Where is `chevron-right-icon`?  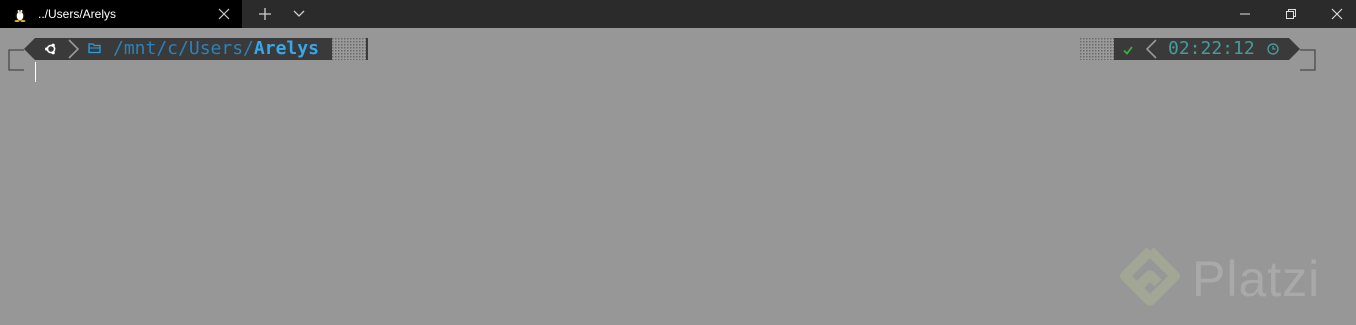 chevron-right-icon is located at coordinates (74, 49).